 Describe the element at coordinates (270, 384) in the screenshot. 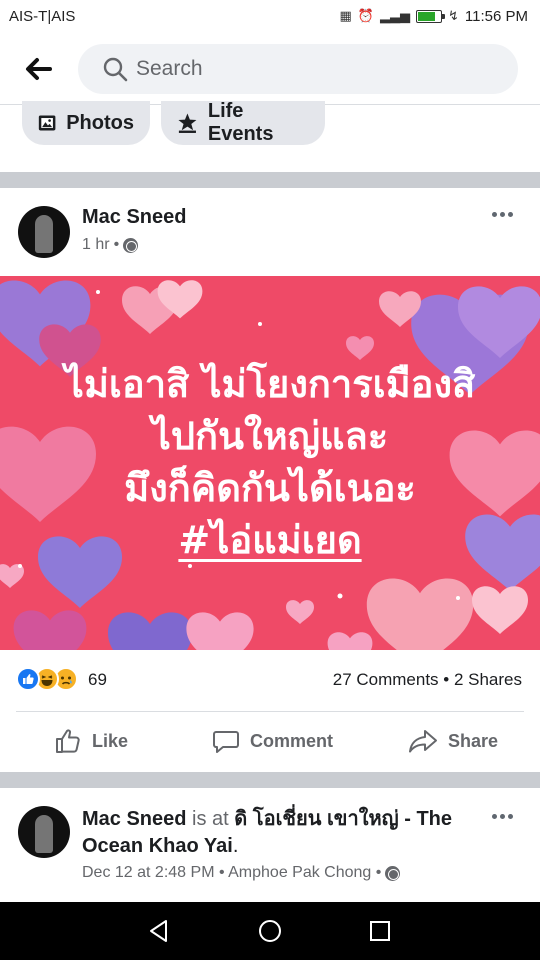

I see `image-caption-line: ไม่เอาสิ ไม่โยงการเมืองสิ` at that location.